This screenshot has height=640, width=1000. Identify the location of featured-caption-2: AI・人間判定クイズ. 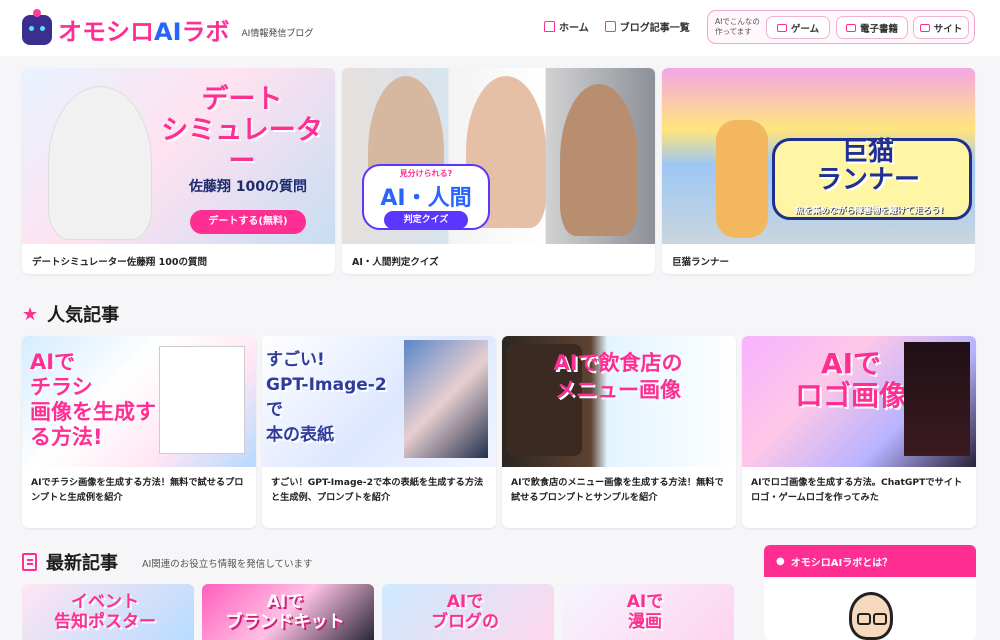
(395, 262).